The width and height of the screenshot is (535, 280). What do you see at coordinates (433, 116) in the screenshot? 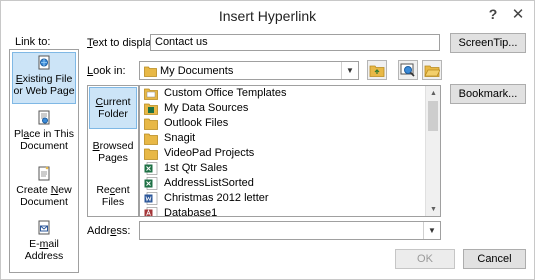
I see `scroll-thumb` at bounding box center [433, 116].